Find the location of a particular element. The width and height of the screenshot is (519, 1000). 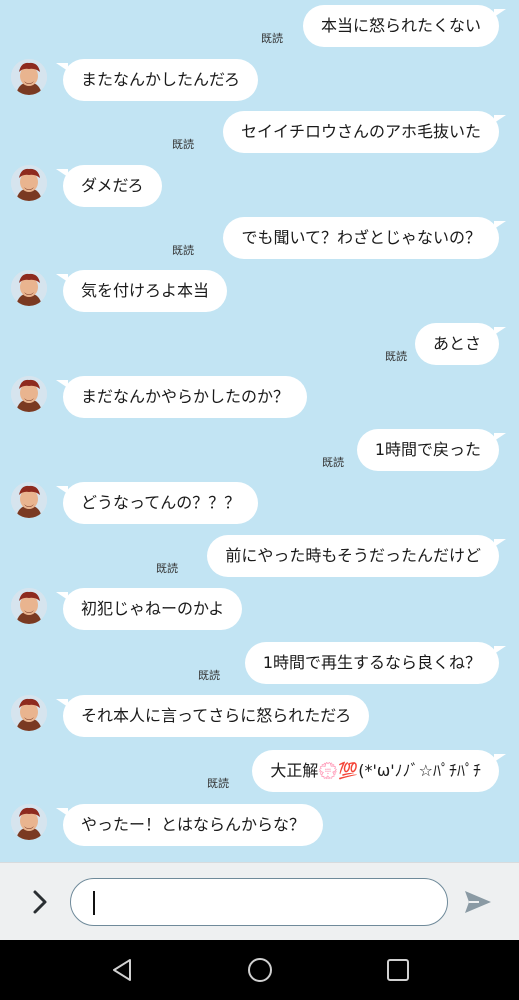

chevron-right-icon is located at coordinates (40, 902).